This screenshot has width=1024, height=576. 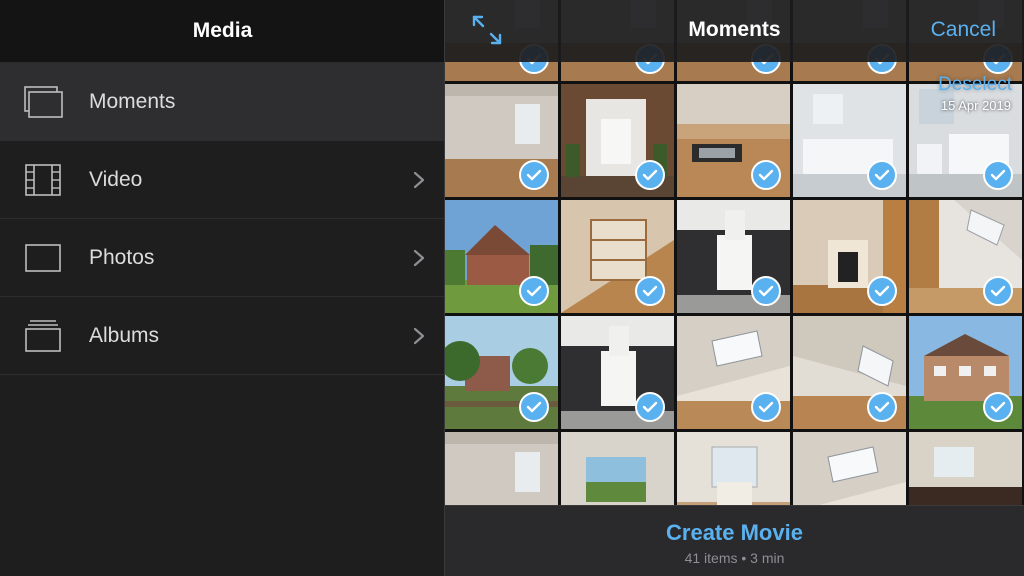 I want to click on selection-info: 41 items • 3 min, so click(x=734, y=558).